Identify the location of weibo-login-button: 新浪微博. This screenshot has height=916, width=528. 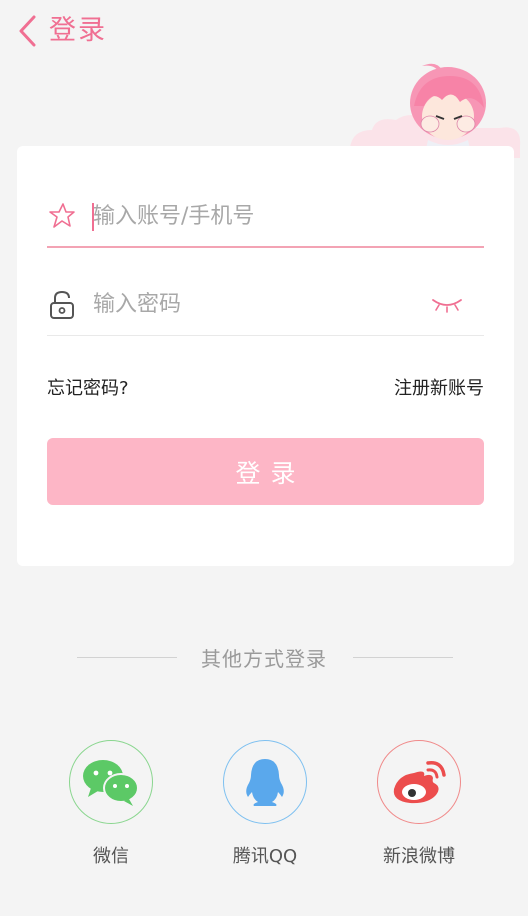
(419, 810).